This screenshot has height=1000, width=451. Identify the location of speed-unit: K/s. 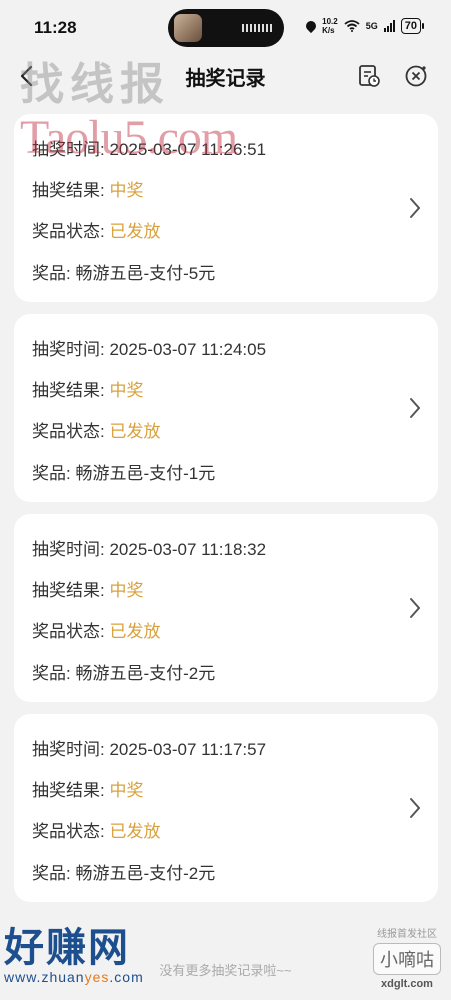
(328, 30).